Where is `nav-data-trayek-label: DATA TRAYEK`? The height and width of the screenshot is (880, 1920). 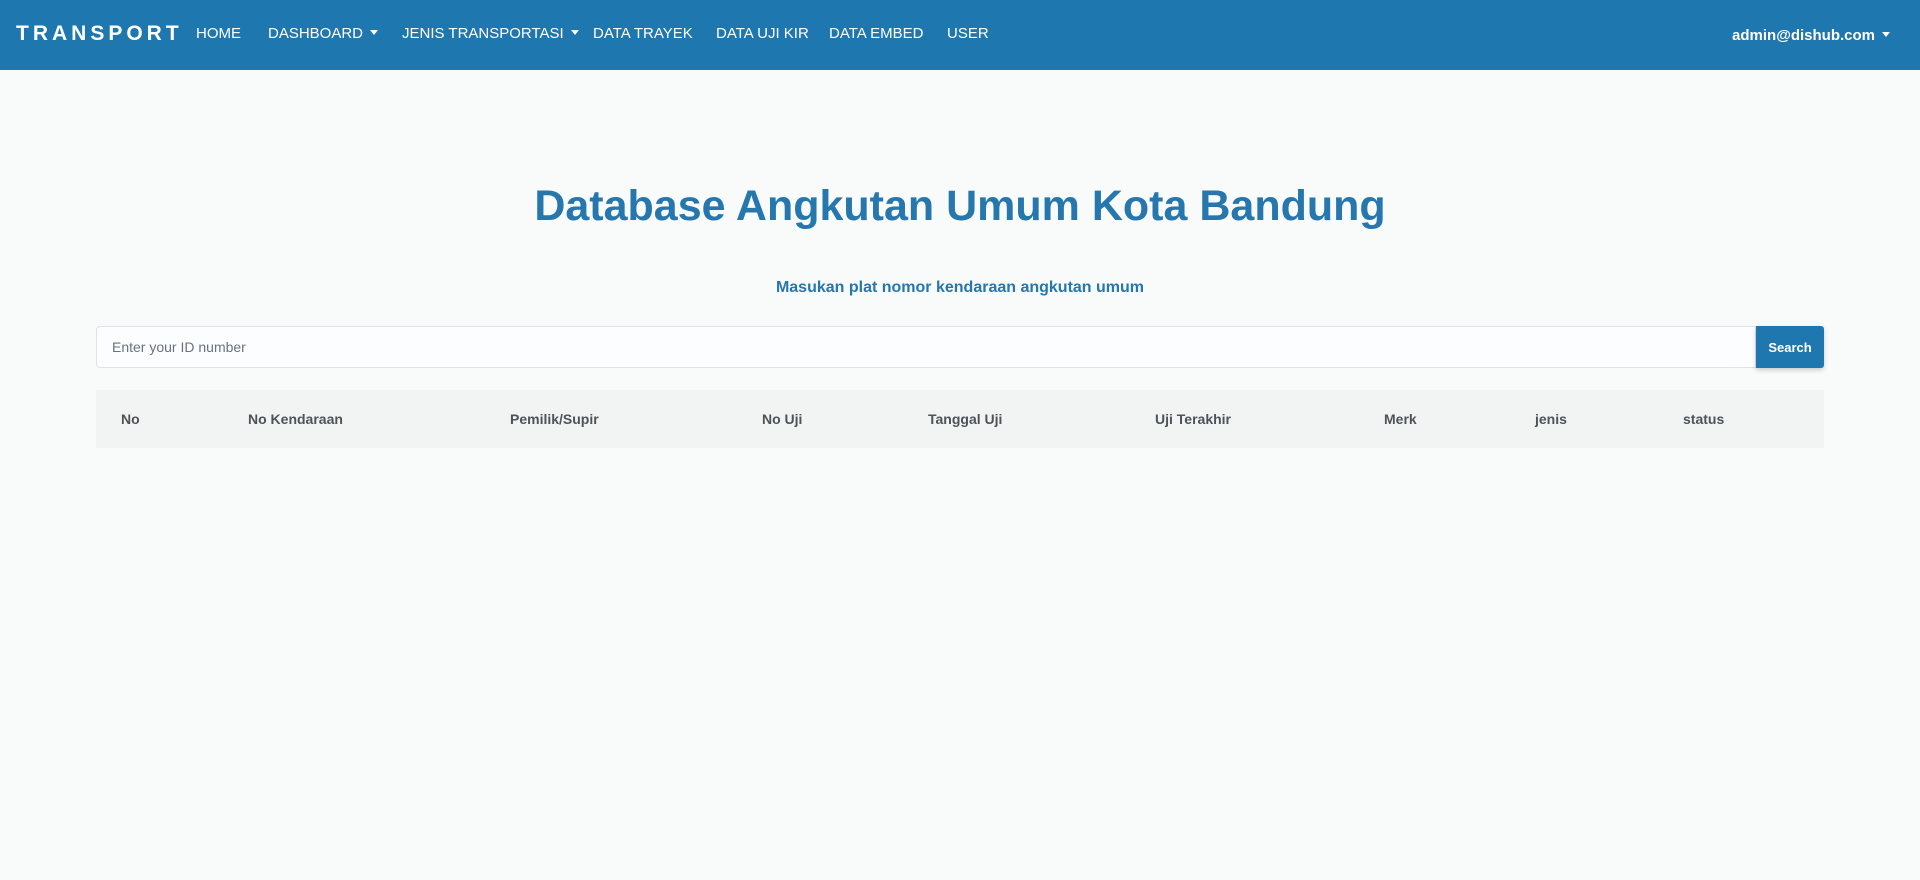
nav-data-trayek-label: DATA TRAYEK is located at coordinates (643, 33).